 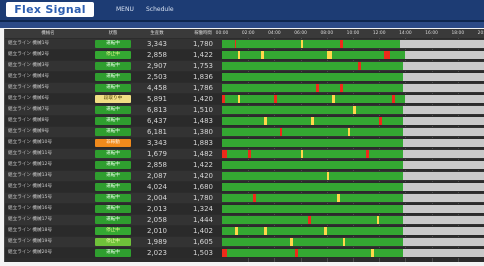 What do you see at coordinates (157, 88) in the screenshot?
I see `production-count: 4,458` at bounding box center [157, 88].